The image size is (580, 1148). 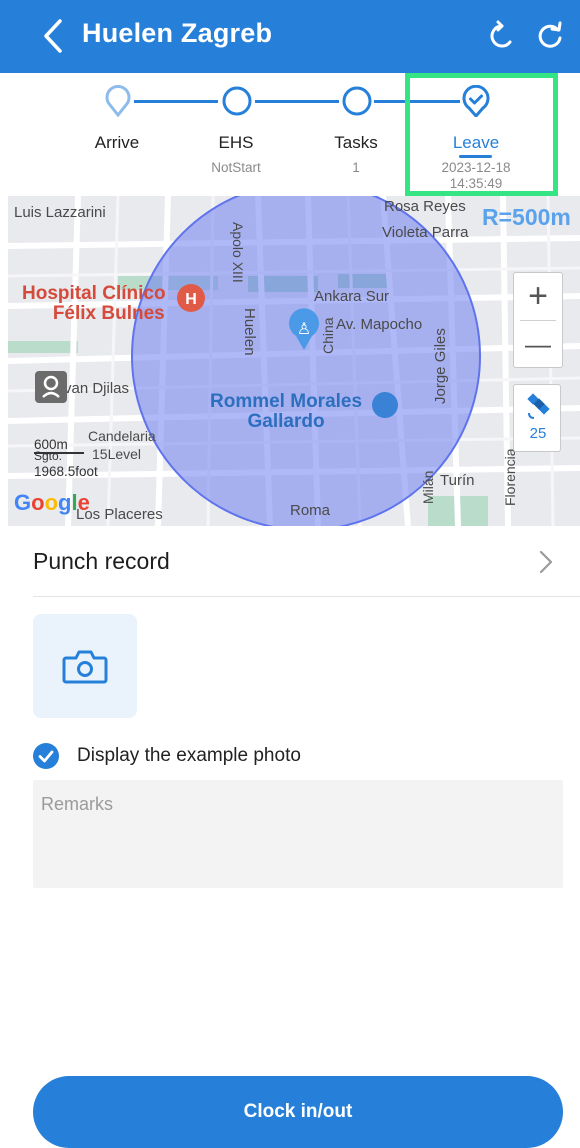 What do you see at coordinates (290, 562) in the screenshot?
I see `punch-record-row: Punch record` at bounding box center [290, 562].